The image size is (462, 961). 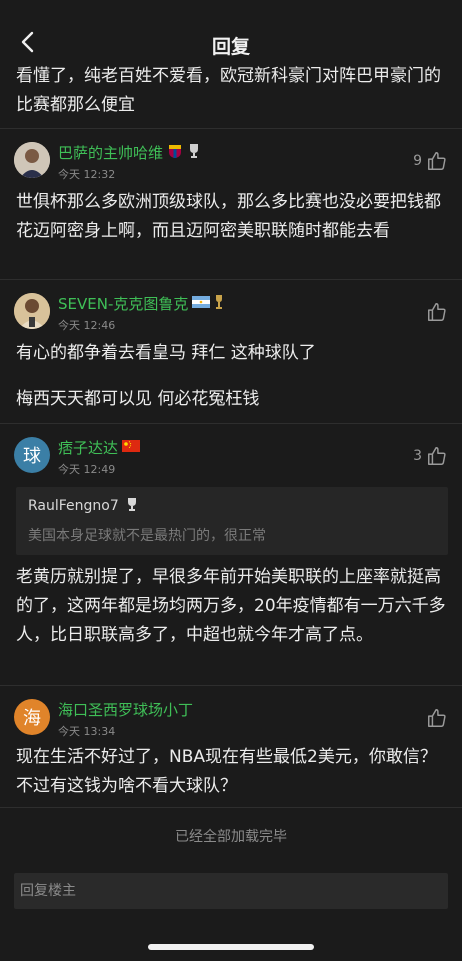 I want to click on comment-time: 今天 13:34, so click(x=87, y=731).